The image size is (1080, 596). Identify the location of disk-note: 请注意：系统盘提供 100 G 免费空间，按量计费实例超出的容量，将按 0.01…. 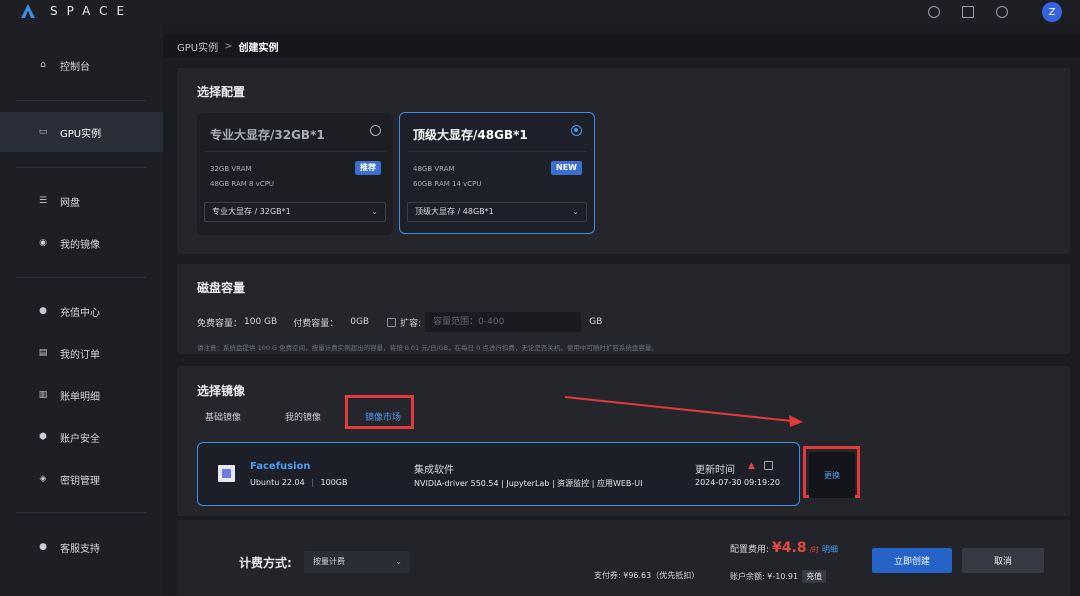
(427, 348).